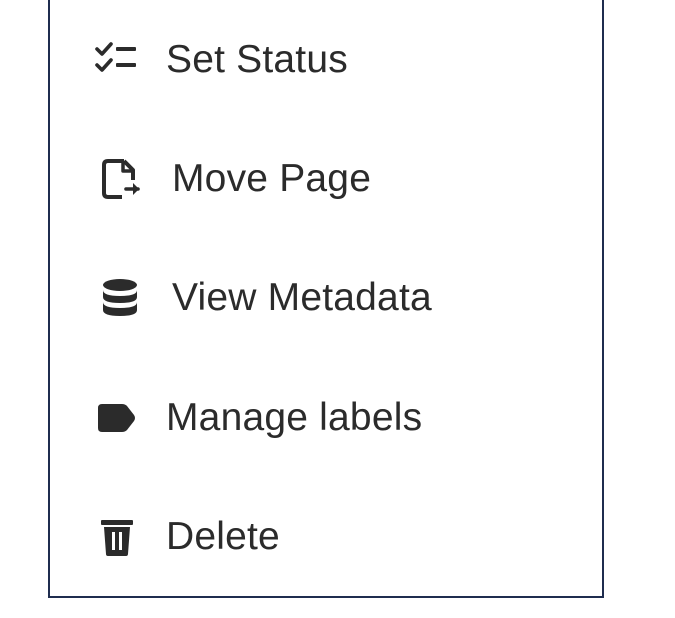 The width and height of the screenshot is (675, 618). I want to click on menu-item-delete: Delete, so click(326, 537).